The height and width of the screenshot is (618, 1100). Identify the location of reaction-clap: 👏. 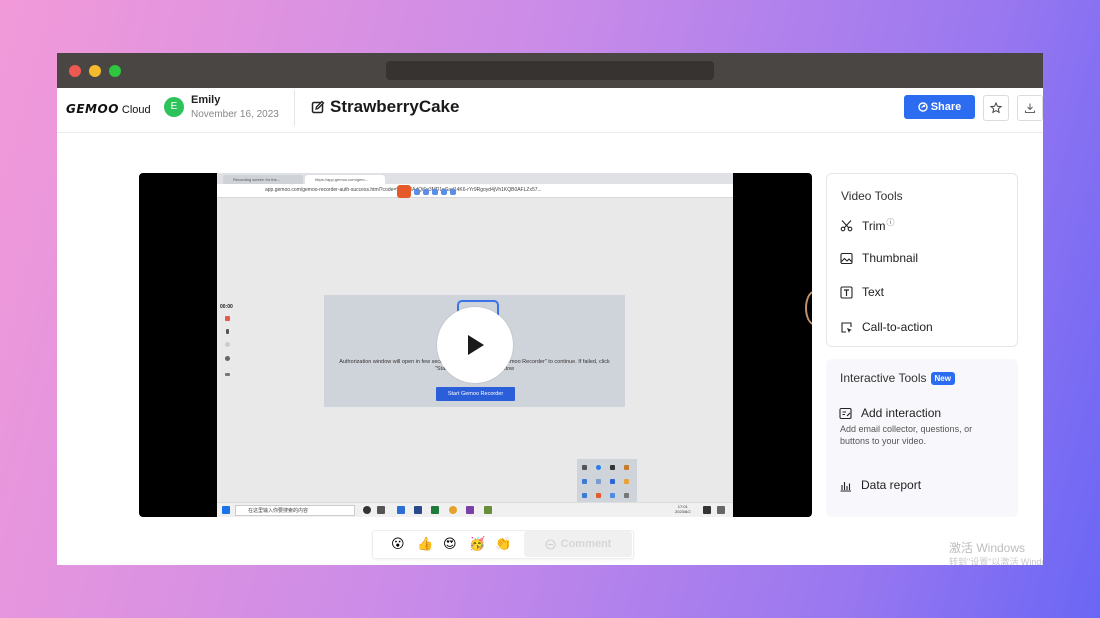
(503, 544).